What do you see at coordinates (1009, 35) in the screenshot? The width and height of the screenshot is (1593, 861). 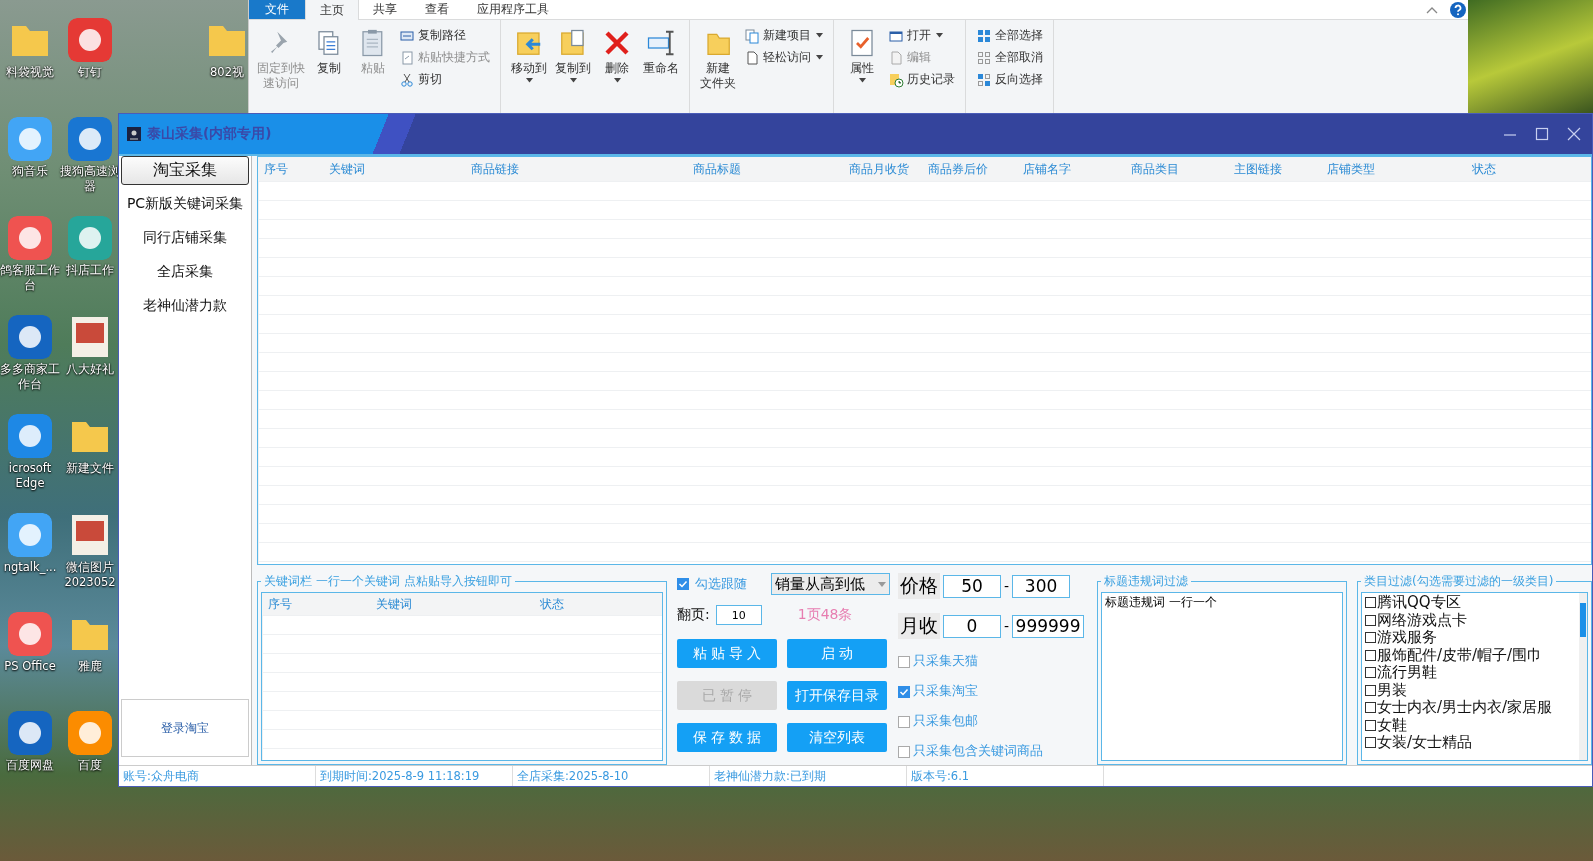 I see `ribbon-button: 全部选择` at bounding box center [1009, 35].